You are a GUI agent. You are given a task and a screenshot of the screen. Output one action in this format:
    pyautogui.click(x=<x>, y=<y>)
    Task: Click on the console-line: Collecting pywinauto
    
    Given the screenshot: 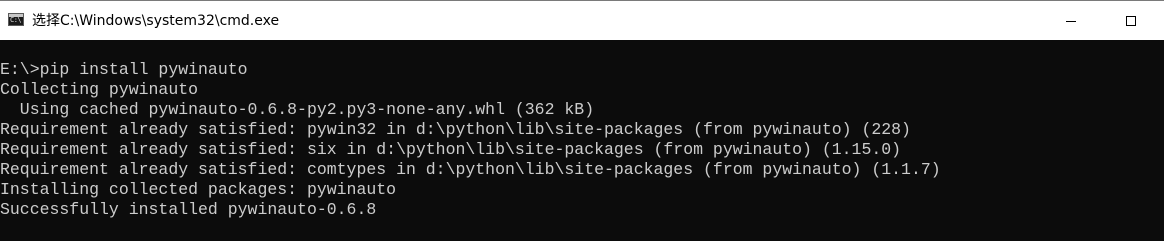 What is the action you would take?
    pyautogui.click(x=99, y=89)
    